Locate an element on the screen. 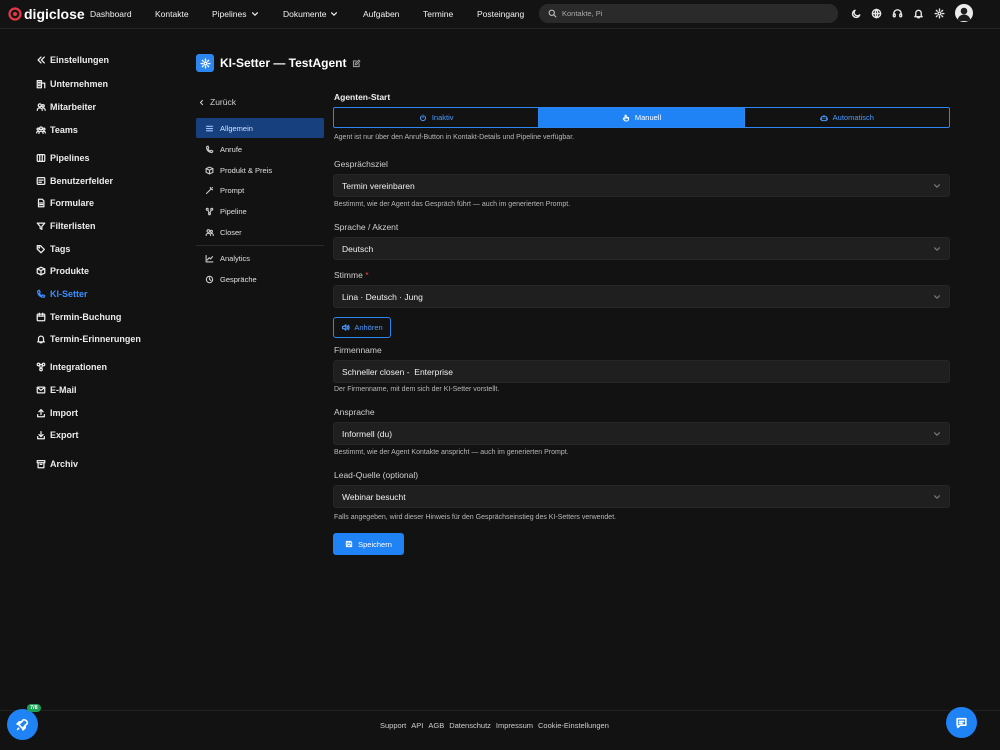  back-link: Zurück is located at coordinates (217, 102).